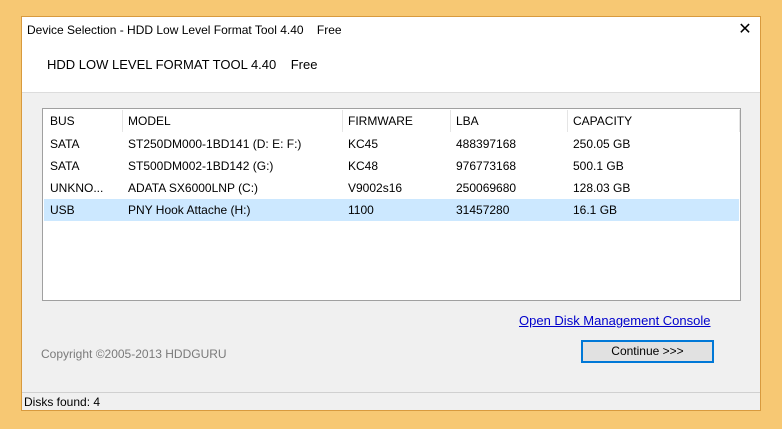 This screenshot has height=429, width=782. What do you see at coordinates (62, 210) in the screenshot?
I see `bus-cell: USB` at bounding box center [62, 210].